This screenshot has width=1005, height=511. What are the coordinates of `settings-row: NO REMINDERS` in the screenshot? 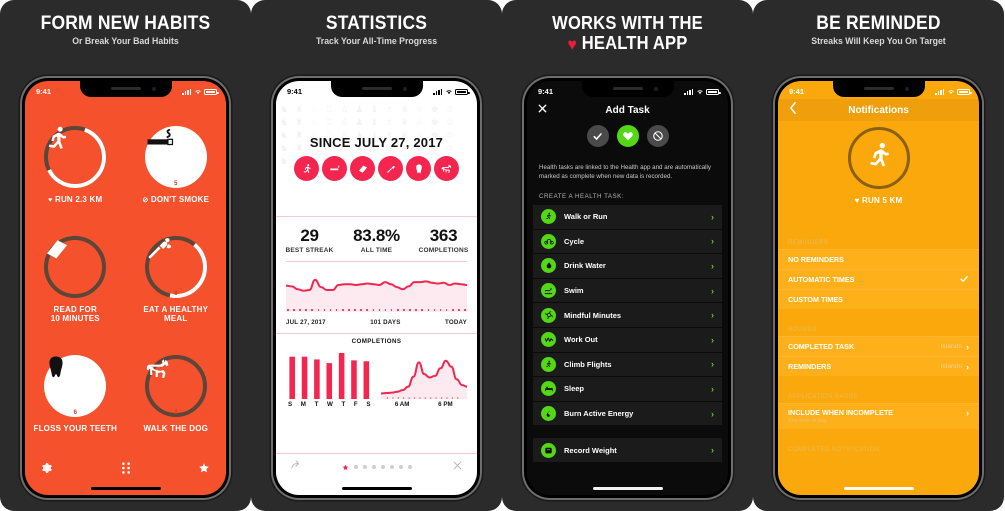 It's located at (878, 259).